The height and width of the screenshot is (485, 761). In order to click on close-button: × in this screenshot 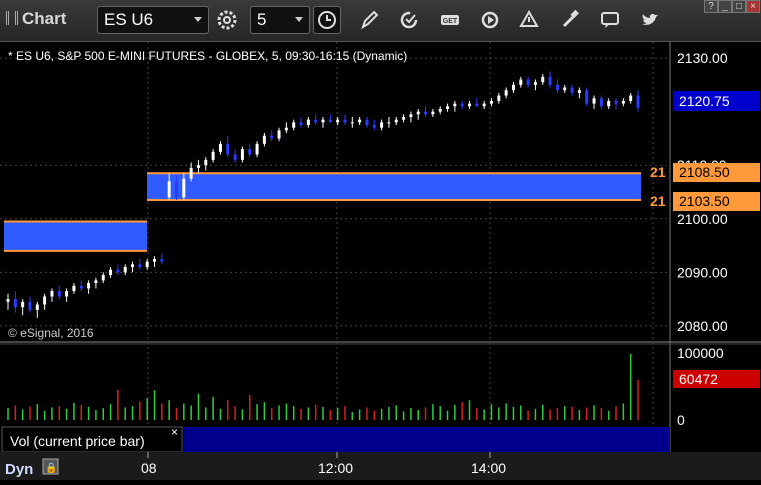, I will do `click(753, 6)`.